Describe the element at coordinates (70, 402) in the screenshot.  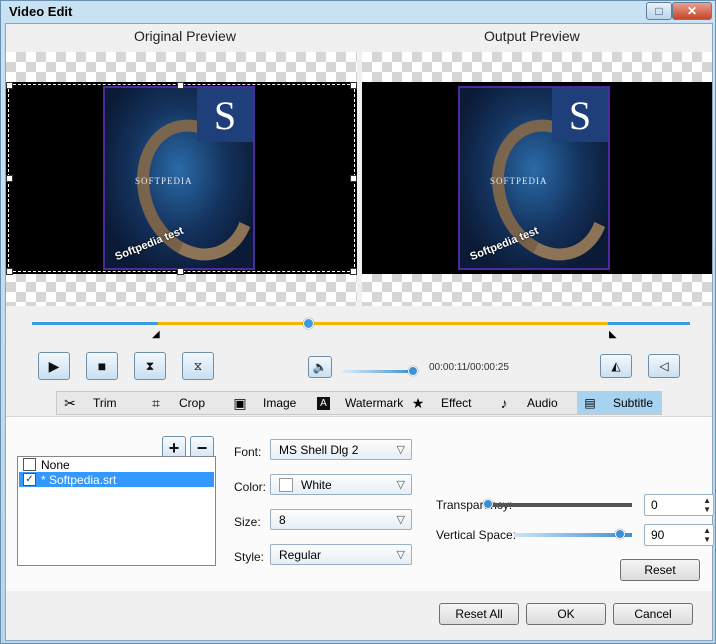
I see `scissors-icon: ✂` at that location.